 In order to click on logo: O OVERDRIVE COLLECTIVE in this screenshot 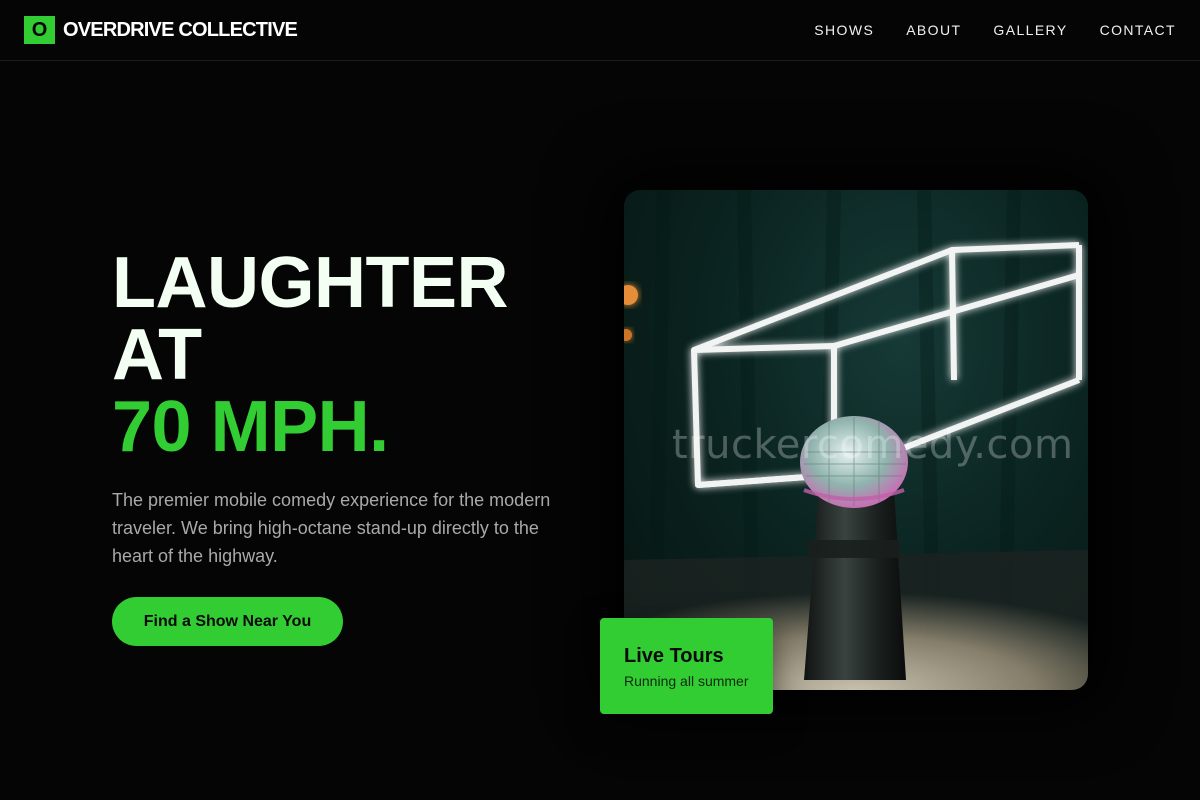, I will do `click(161, 30)`.